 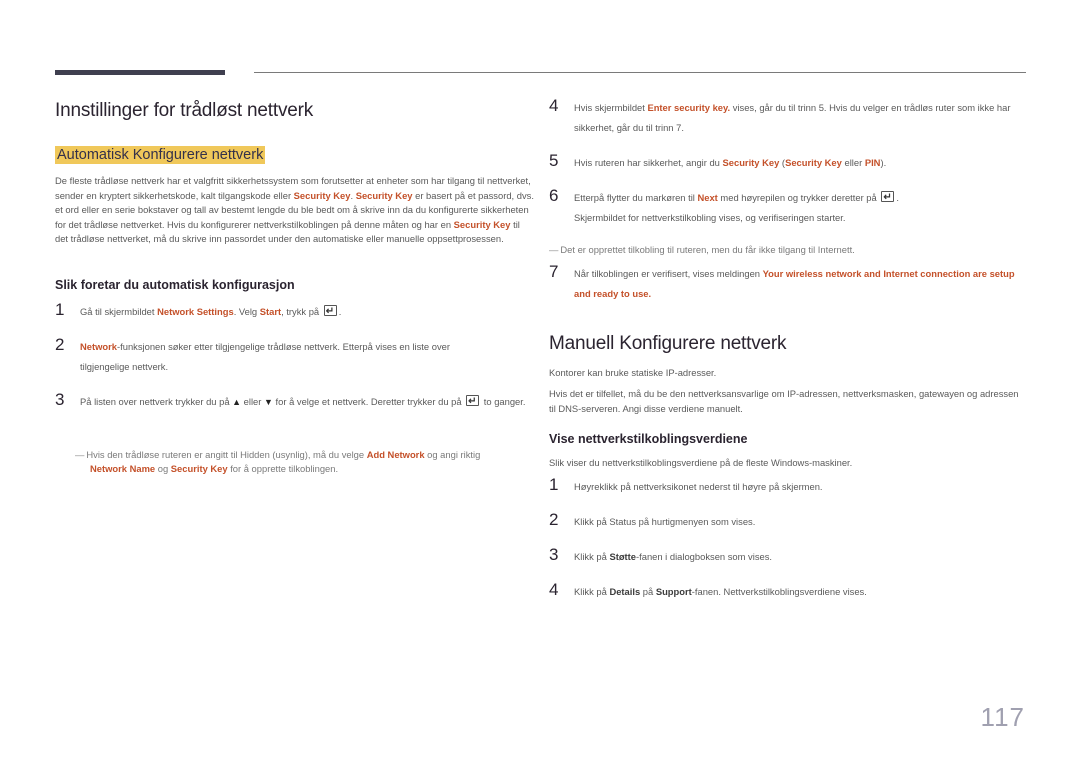 I want to click on header-bar-thick, so click(x=140, y=72).